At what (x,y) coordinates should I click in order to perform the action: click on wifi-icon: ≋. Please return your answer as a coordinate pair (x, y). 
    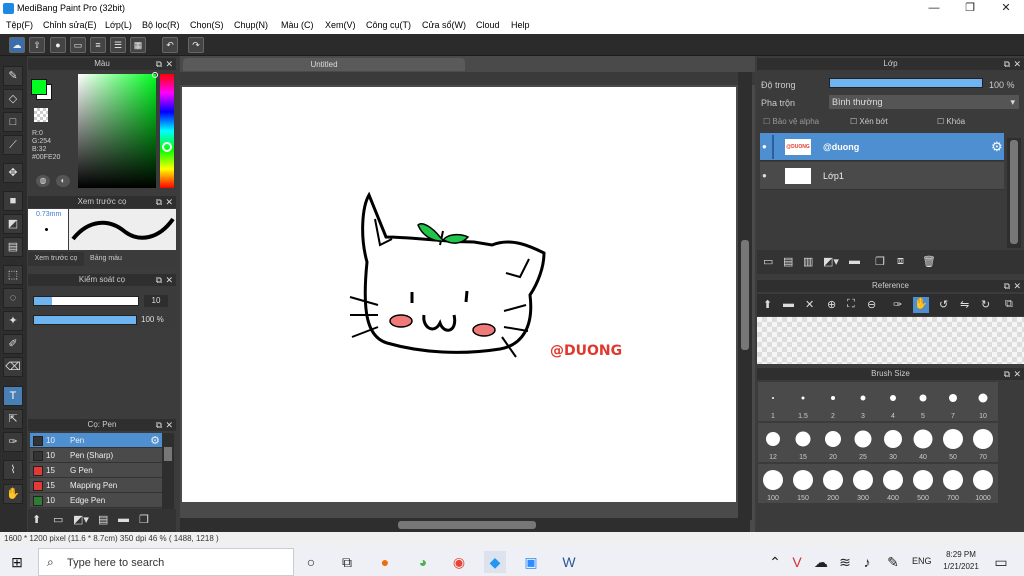
    Looking at the image, I should click on (845, 562).